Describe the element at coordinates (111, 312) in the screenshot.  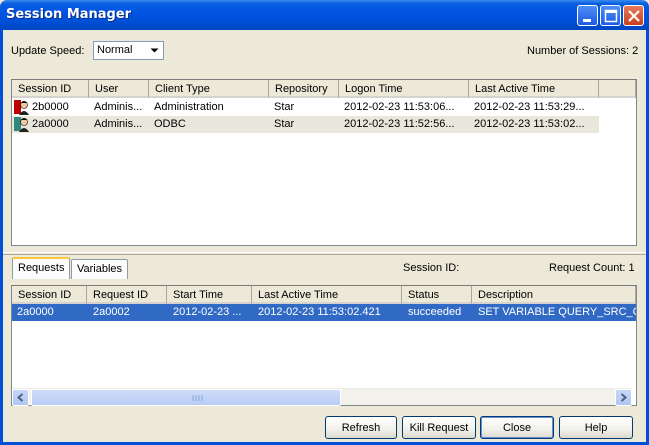
I see `request-id-cell: 2a0002` at that location.